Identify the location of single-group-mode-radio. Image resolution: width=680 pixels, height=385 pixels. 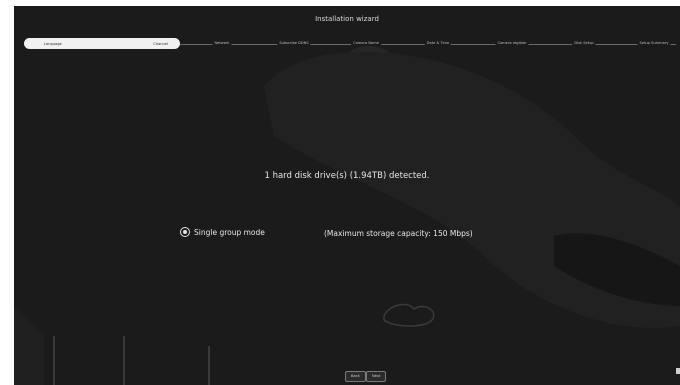
(185, 232).